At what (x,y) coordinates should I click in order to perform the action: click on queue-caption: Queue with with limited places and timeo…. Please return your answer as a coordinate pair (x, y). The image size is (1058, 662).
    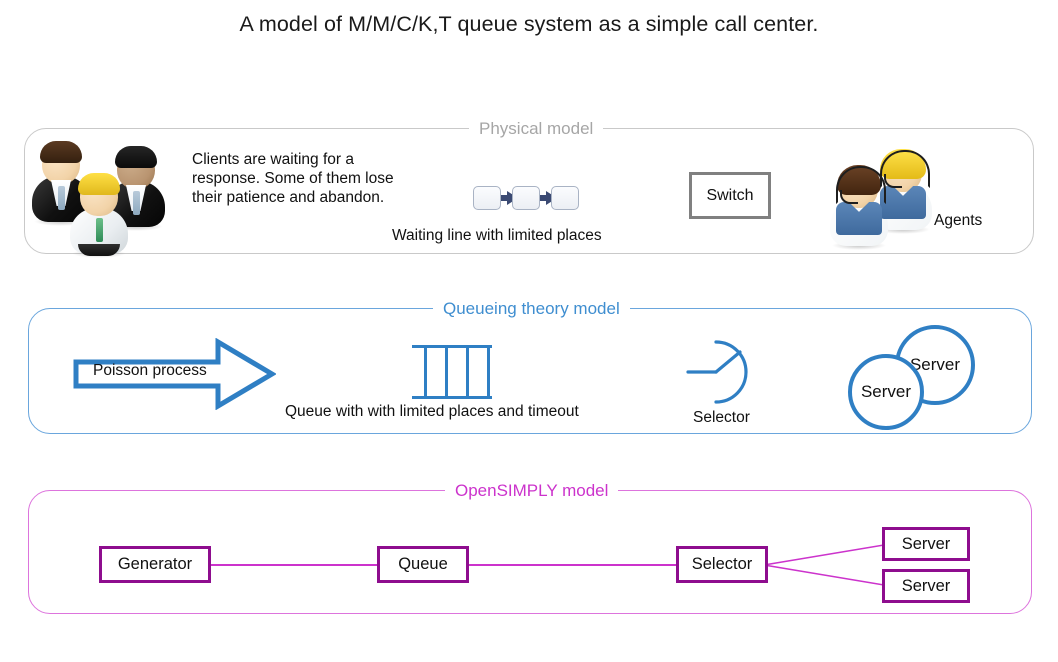
    Looking at the image, I should click on (432, 411).